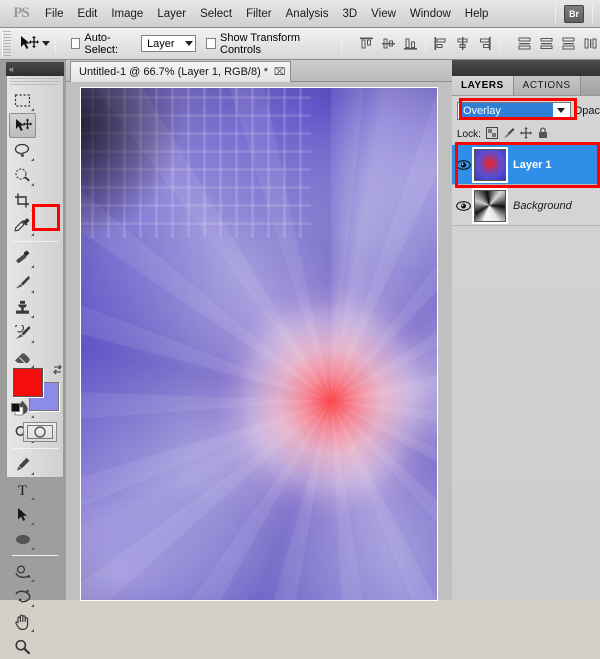 This screenshot has width=600, height=659. Describe the element at coordinates (484, 43) in the screenshot. I see `align-right-edges-icon` at that location.